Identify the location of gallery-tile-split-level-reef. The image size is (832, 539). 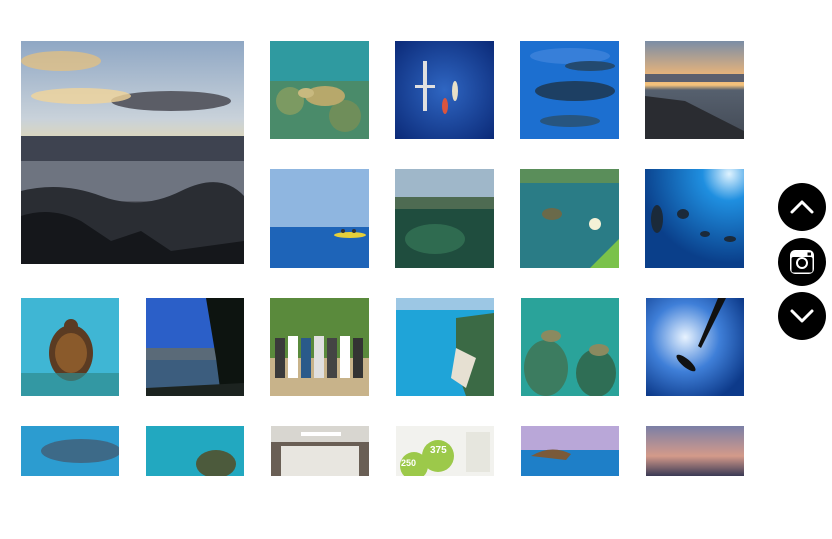
(444, 218).